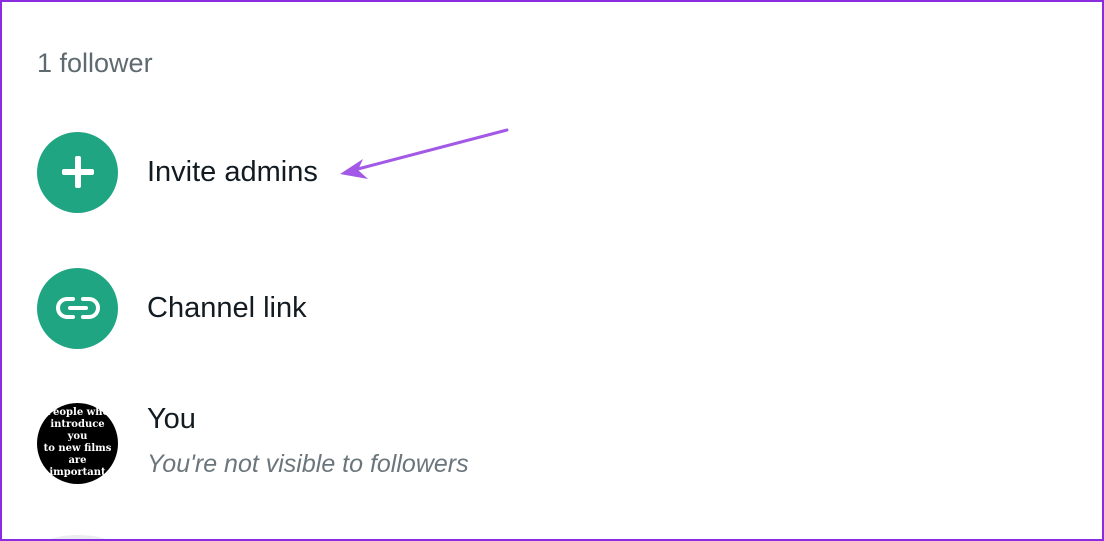 Image resolution: width=1104 pixels, height=541 pixels. I want to click on you-text-block: You You're not visible to followers, so click(308, 441).